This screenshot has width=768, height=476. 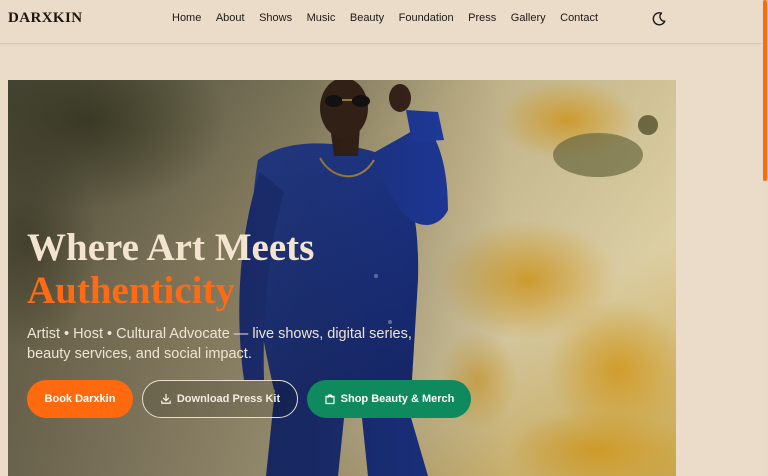 I want to click on shop-button-label: Shop Beauty & Merch, so click(x=397, y=399).